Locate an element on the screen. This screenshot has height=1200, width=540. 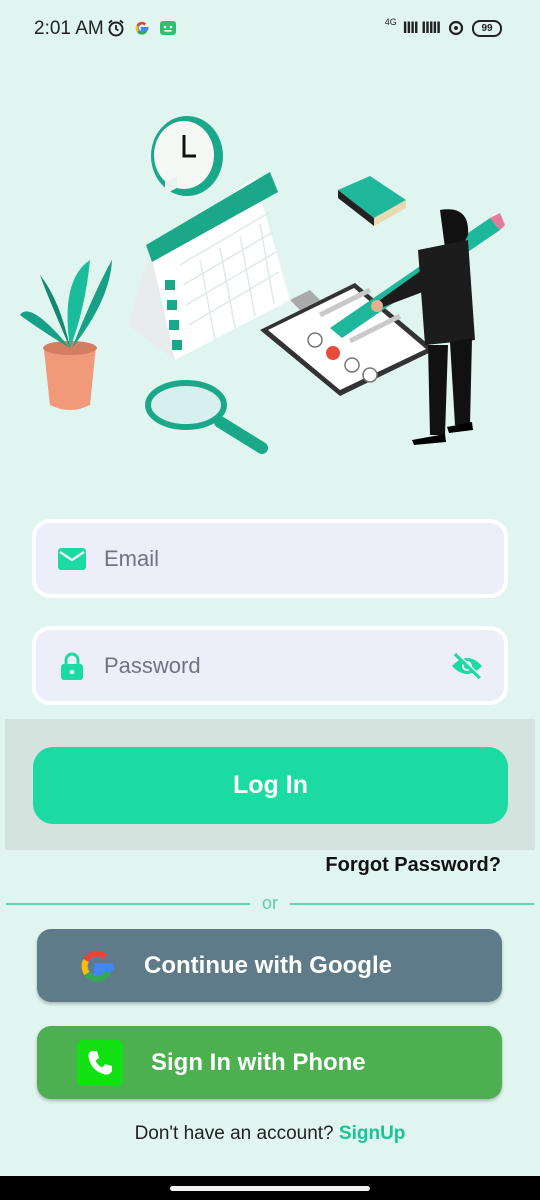
signal-icon: IIII IIIII is located at coordinates (421, 27).